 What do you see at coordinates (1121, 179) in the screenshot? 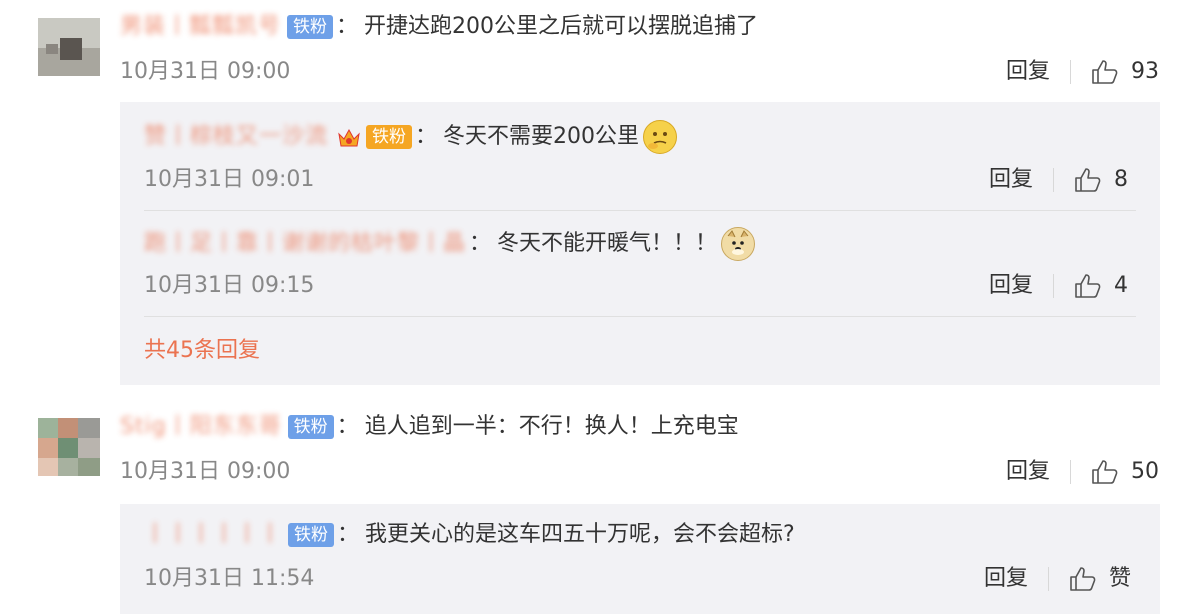
I see `like-count: 8` at bounding box center [1121, 179].